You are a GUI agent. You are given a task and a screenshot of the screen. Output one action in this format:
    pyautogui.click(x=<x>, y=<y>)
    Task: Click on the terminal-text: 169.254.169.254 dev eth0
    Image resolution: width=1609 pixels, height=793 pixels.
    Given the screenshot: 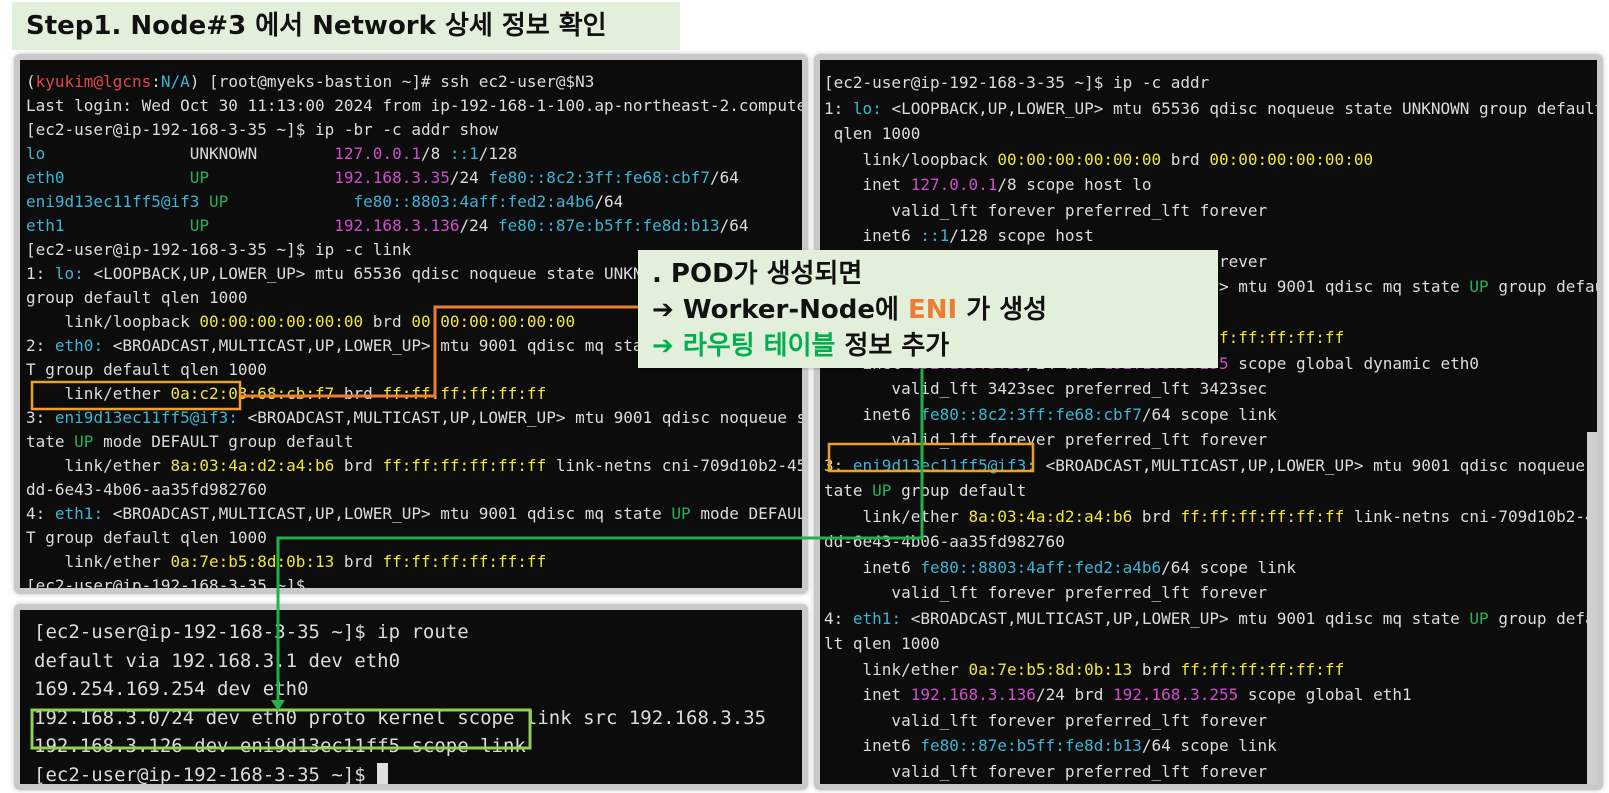 What is the action you would take?
    pyautogui.click(x=171, y=689)
    